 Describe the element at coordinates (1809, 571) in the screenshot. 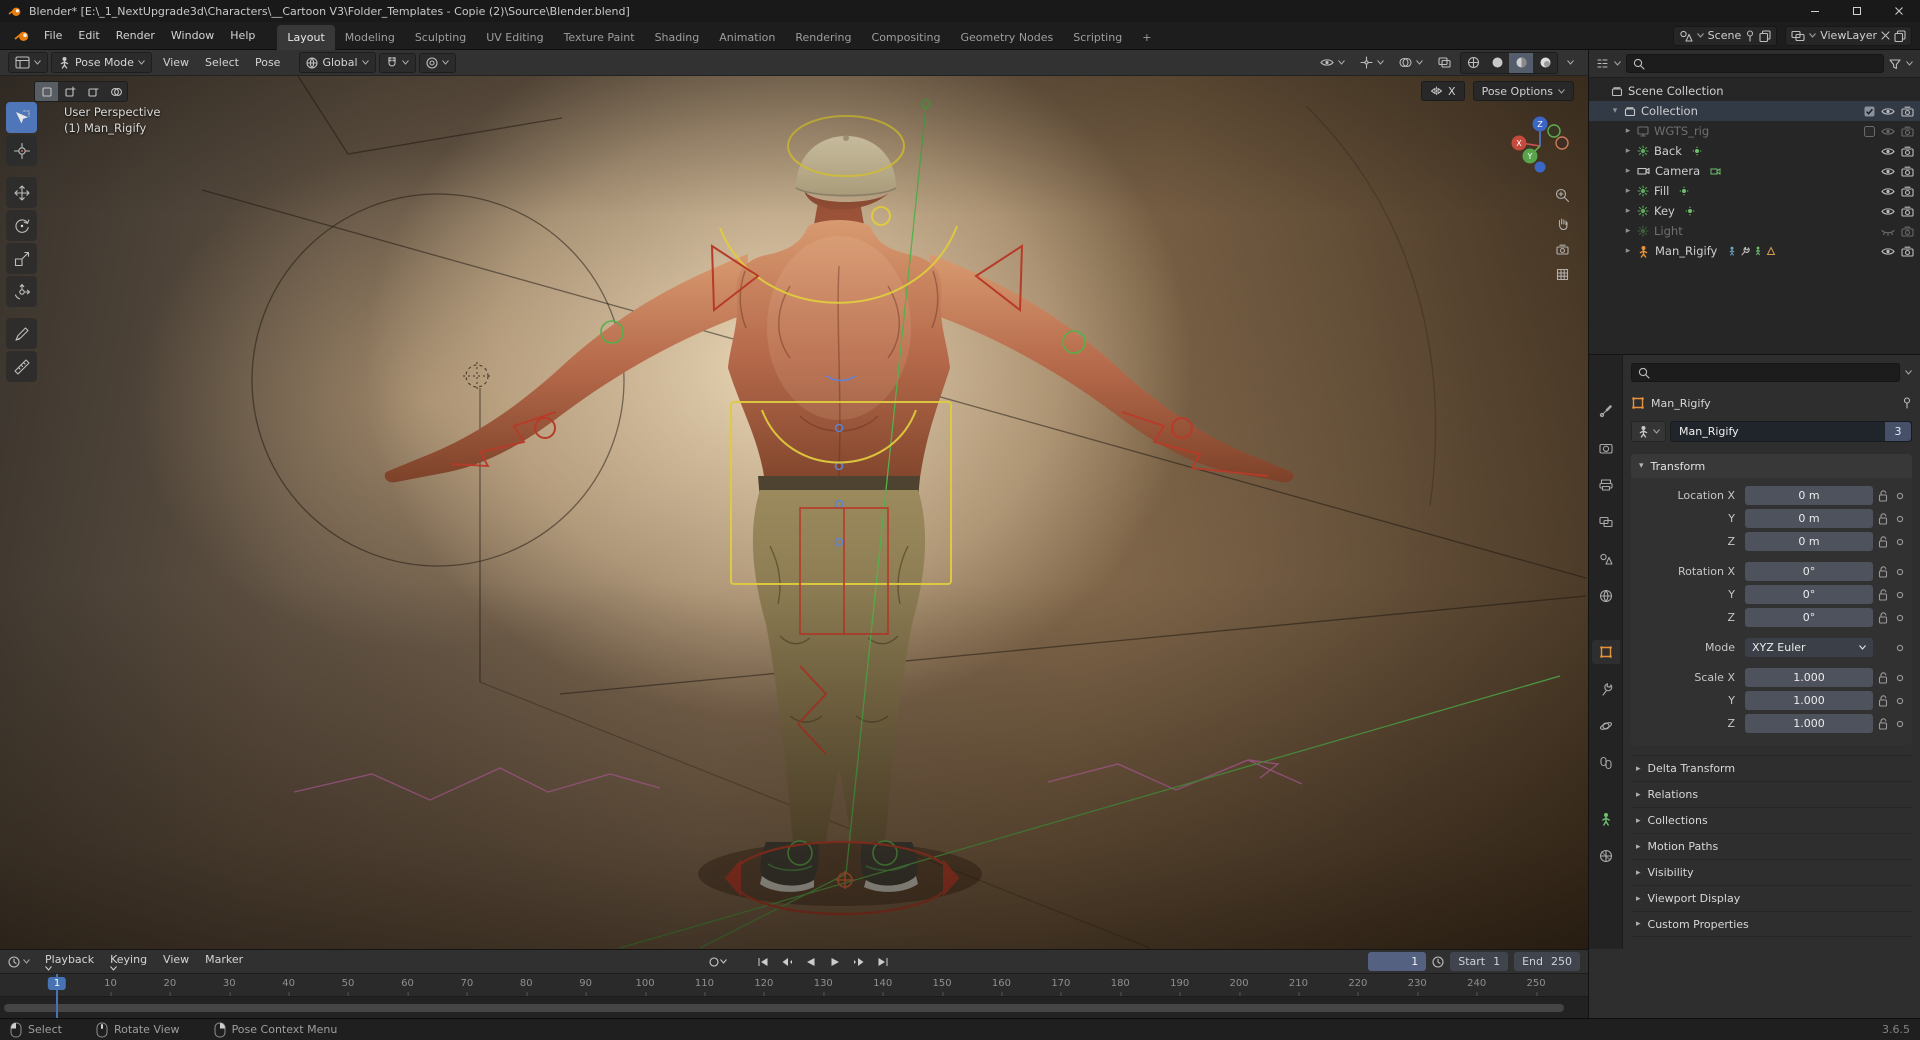

I see `transform-value-field: 0°` at that location.